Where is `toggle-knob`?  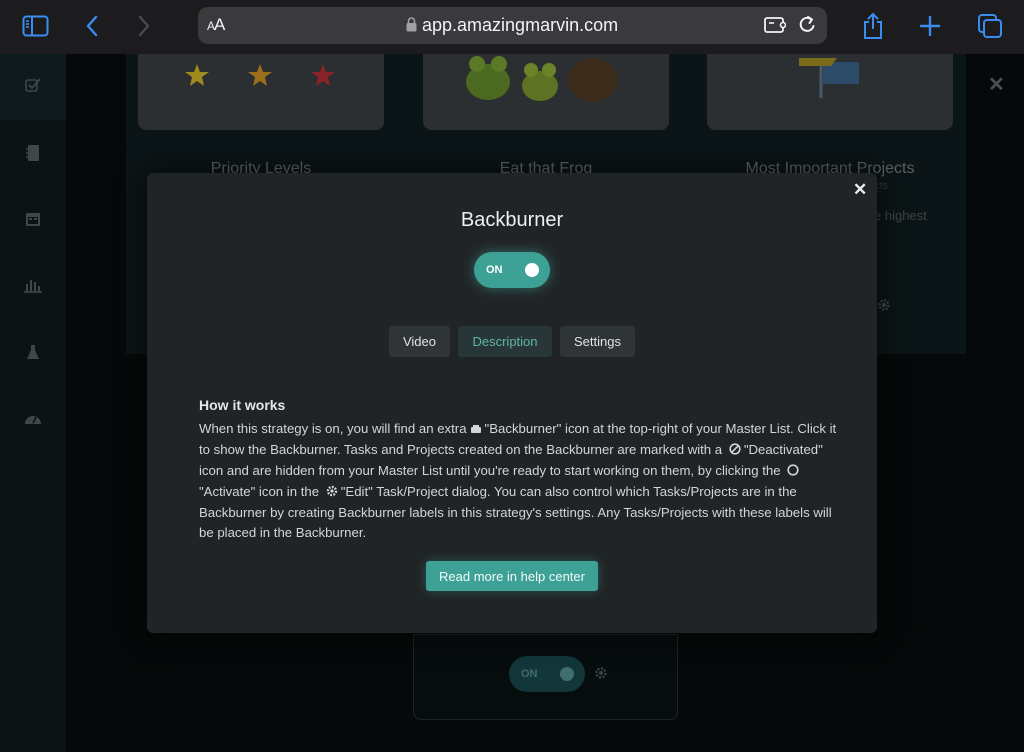
toggle-knob is located at coordinates (532, 270).